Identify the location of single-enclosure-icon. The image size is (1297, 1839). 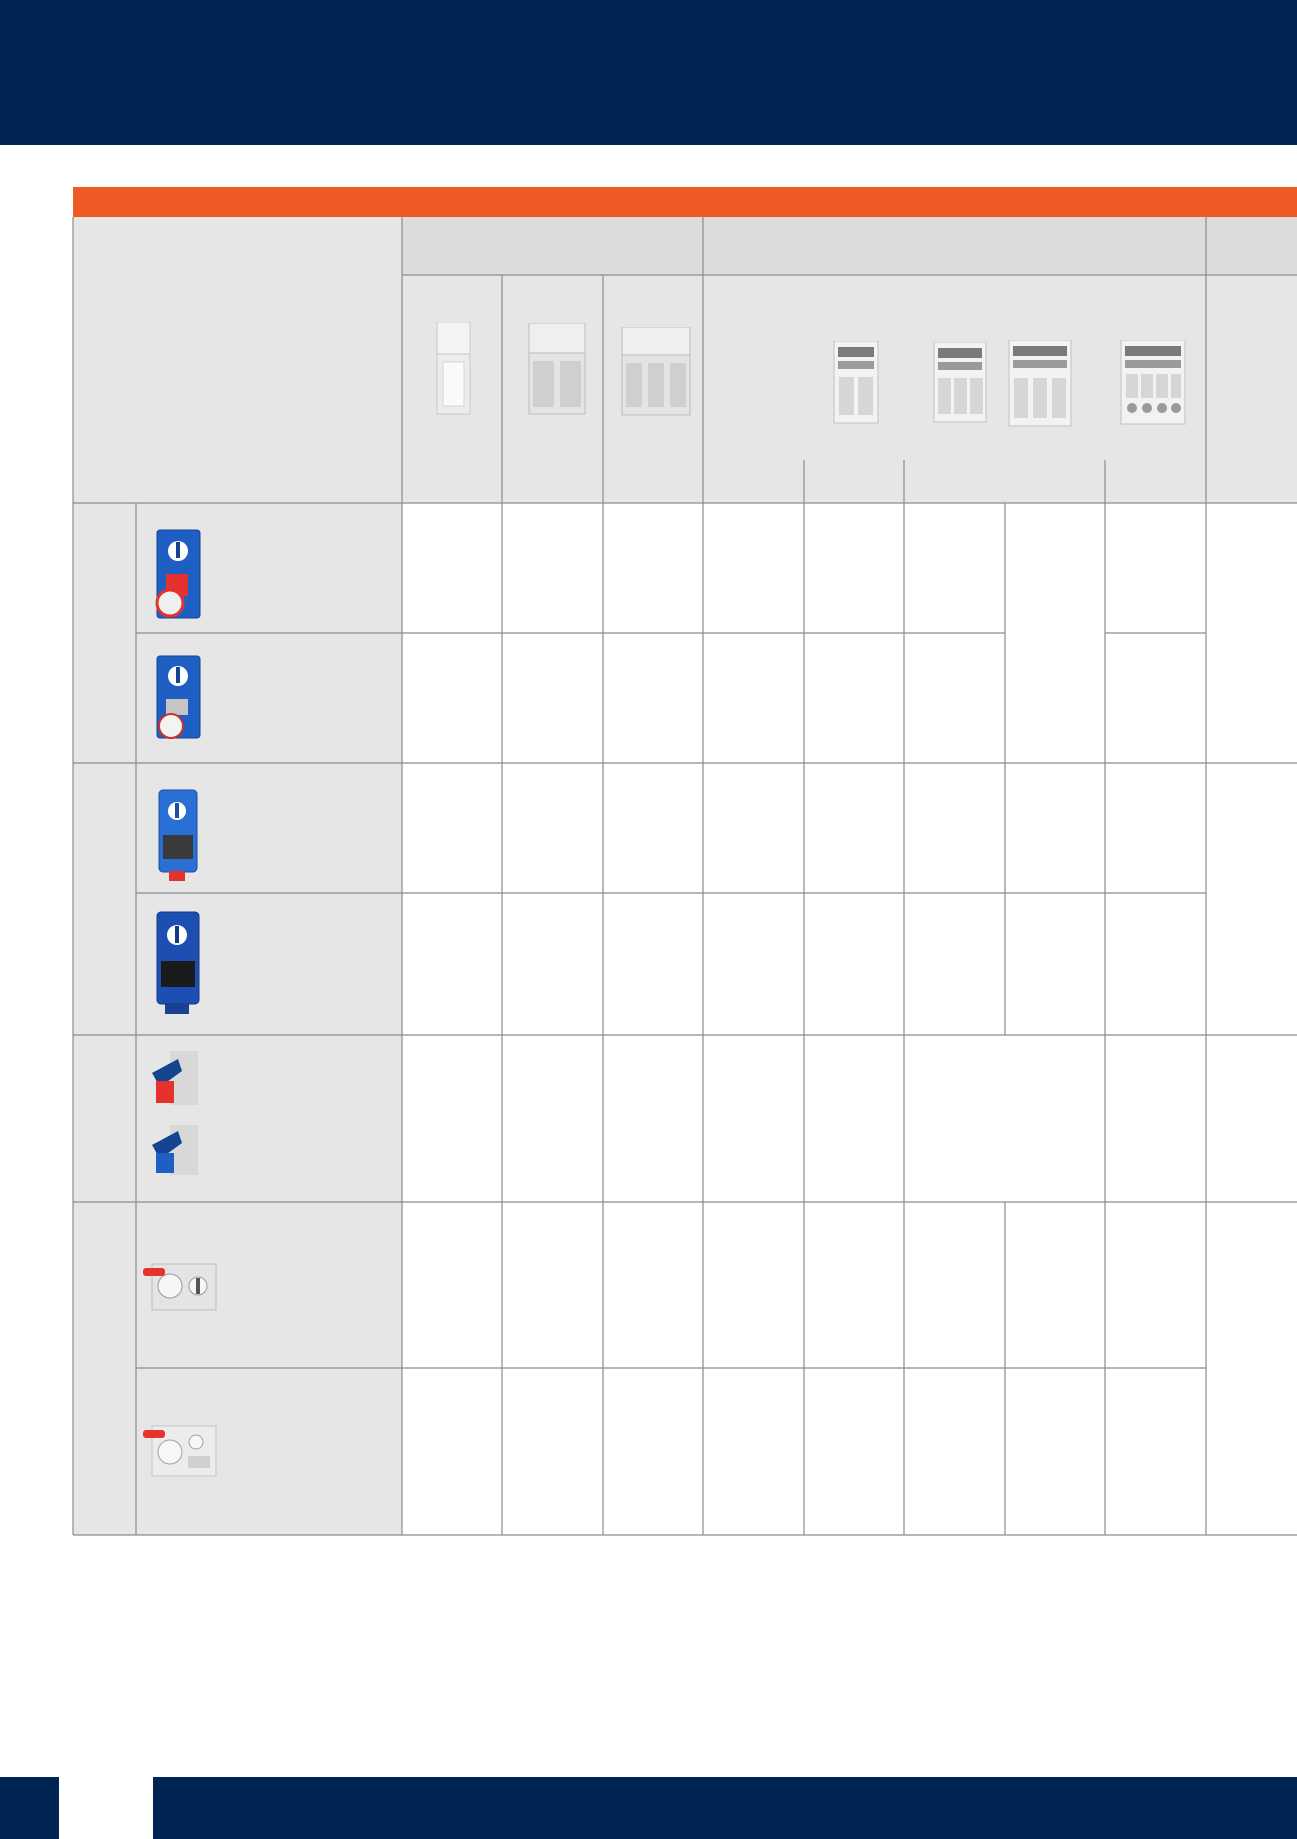
(454, 368).